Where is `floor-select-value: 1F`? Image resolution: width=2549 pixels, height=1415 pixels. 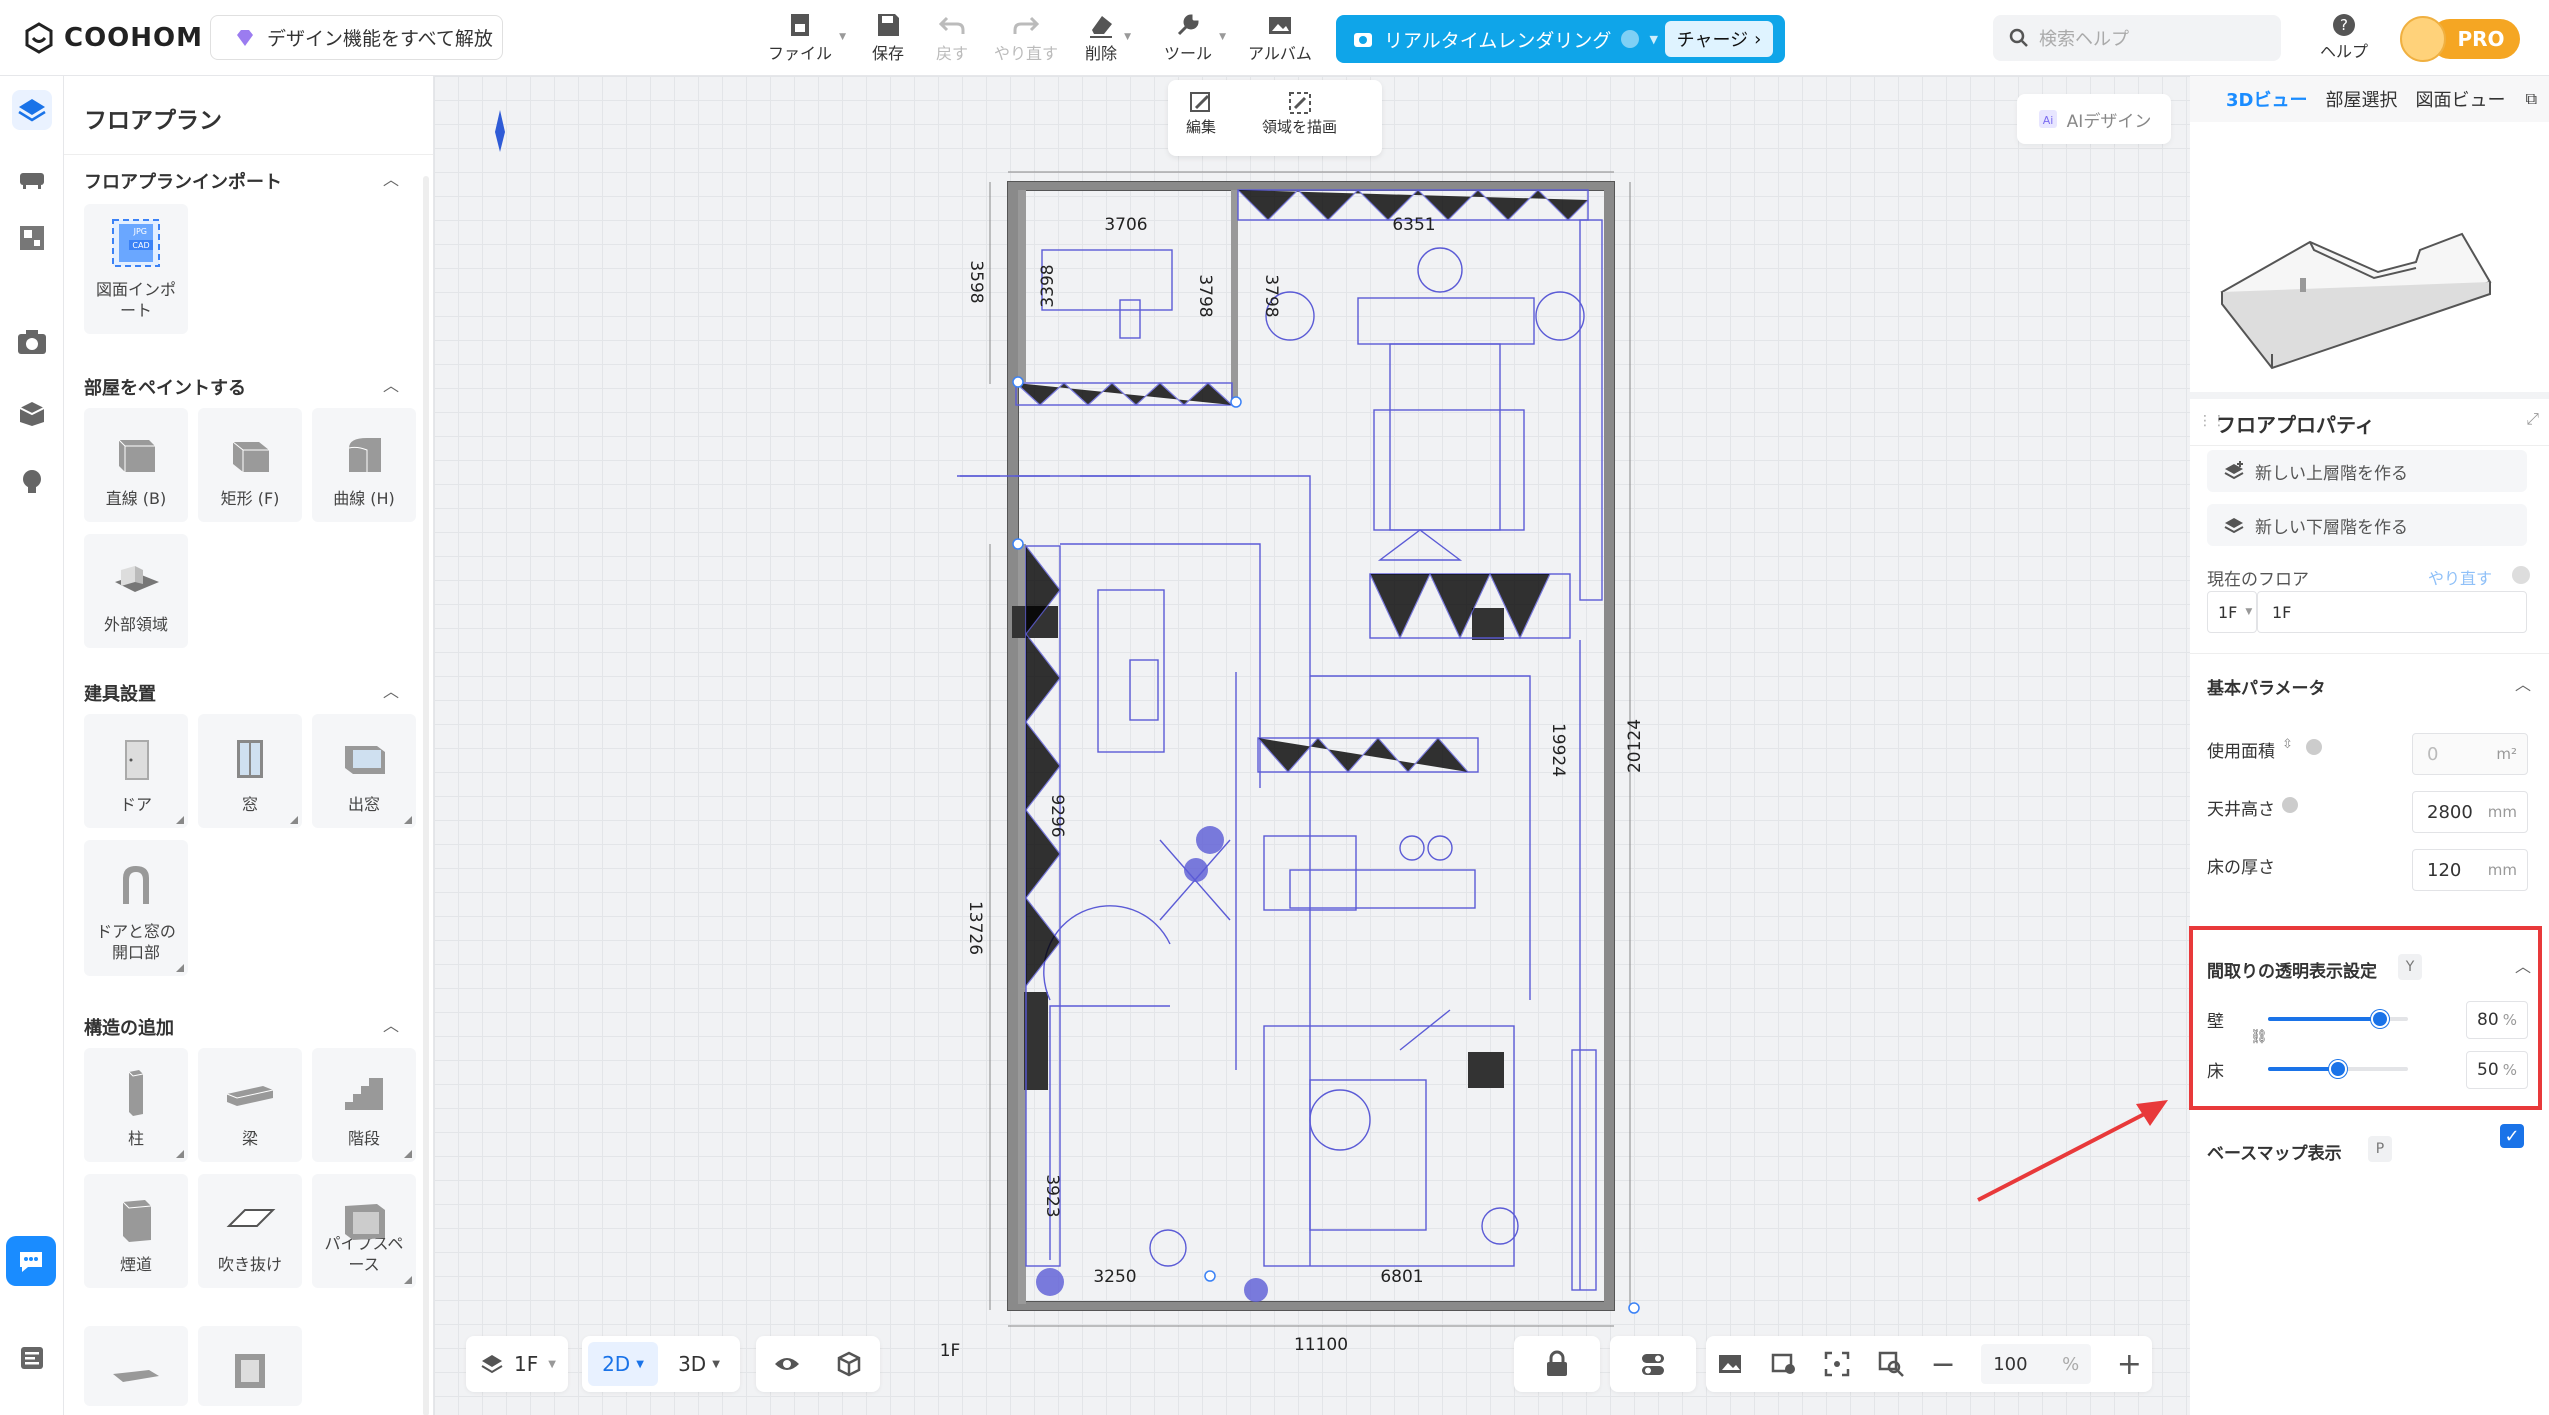
floor-select-value: 1F is located at coordinates (2228, 612).